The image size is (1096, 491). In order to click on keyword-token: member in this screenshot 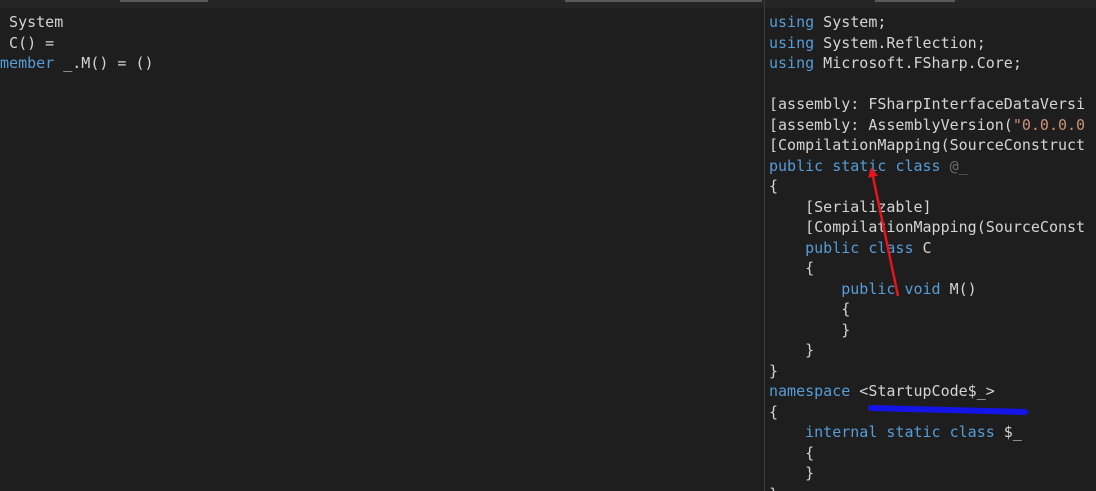, I will do `click(27, 63)`.